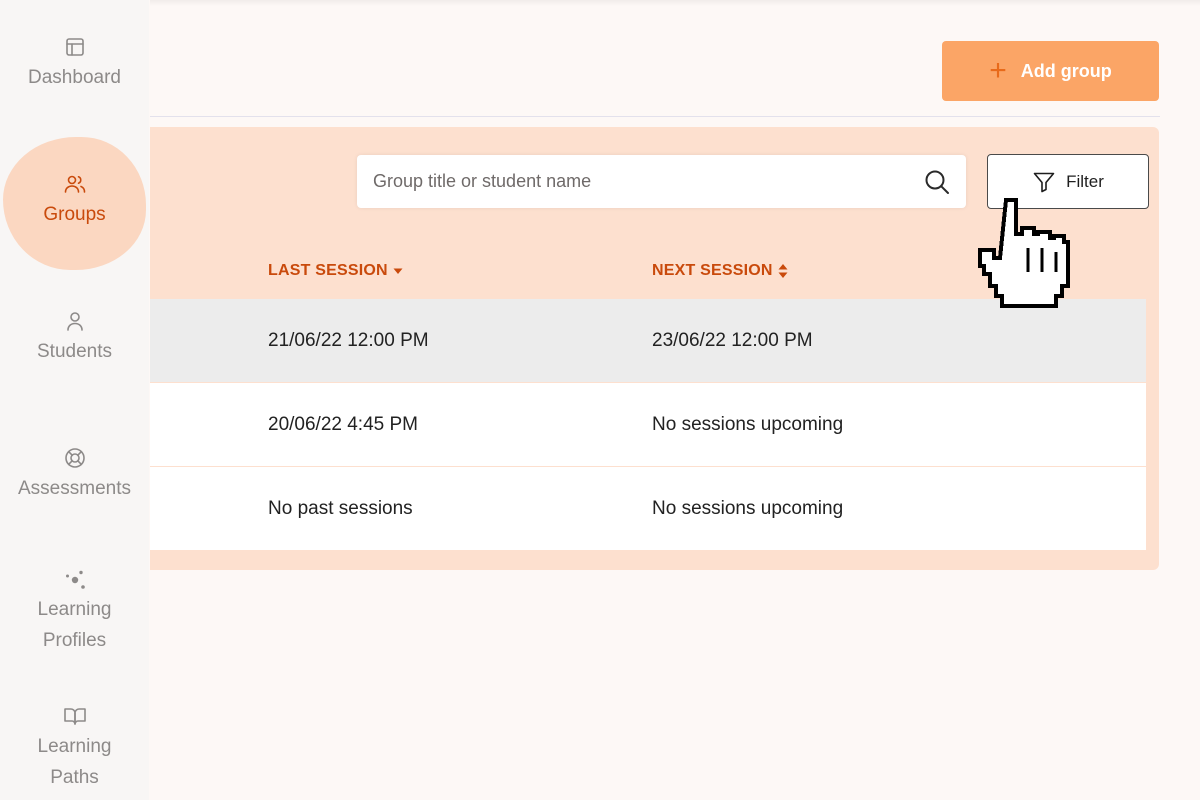 Image resolution: width=1200 pixels, height=800 pixels. Describe the element at coordinates (74, 200) in the screenshot. I see `sidebar-item-groups: Groups` at that location.